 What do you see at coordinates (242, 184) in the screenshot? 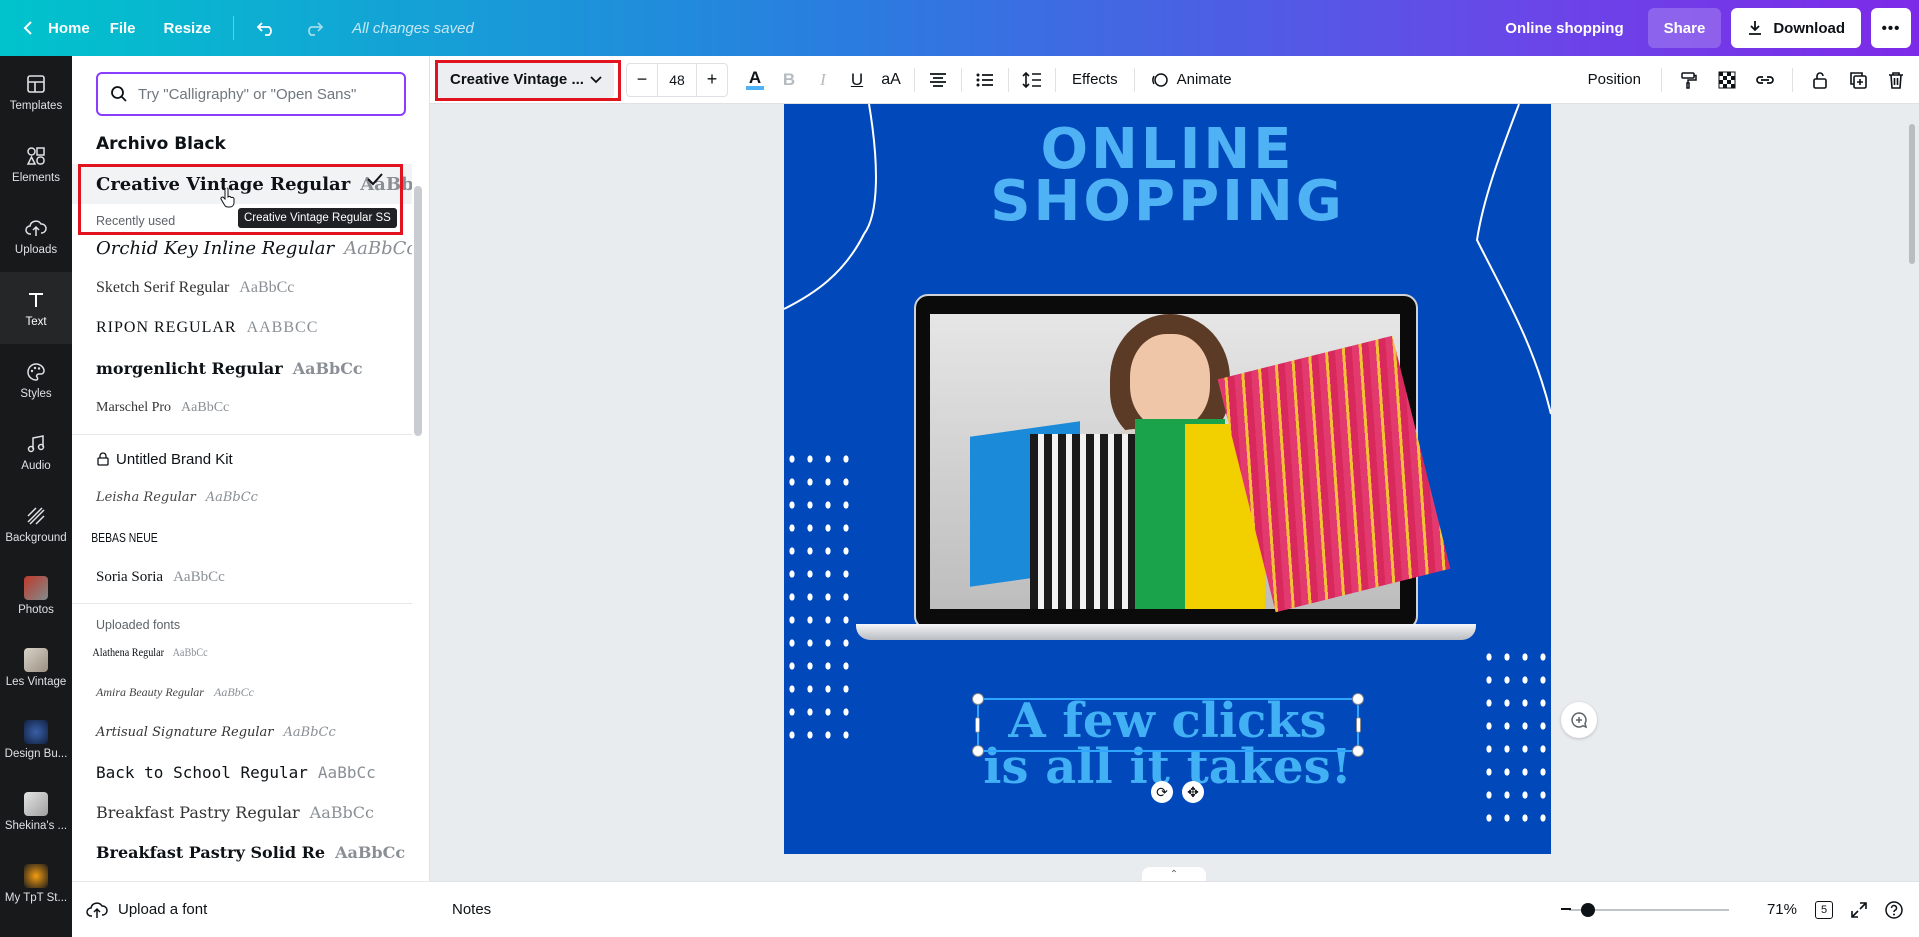
I see `font-item-creative-vintage: Creative Vintage Regular AaBbCc` at bounding box center [242, 184].